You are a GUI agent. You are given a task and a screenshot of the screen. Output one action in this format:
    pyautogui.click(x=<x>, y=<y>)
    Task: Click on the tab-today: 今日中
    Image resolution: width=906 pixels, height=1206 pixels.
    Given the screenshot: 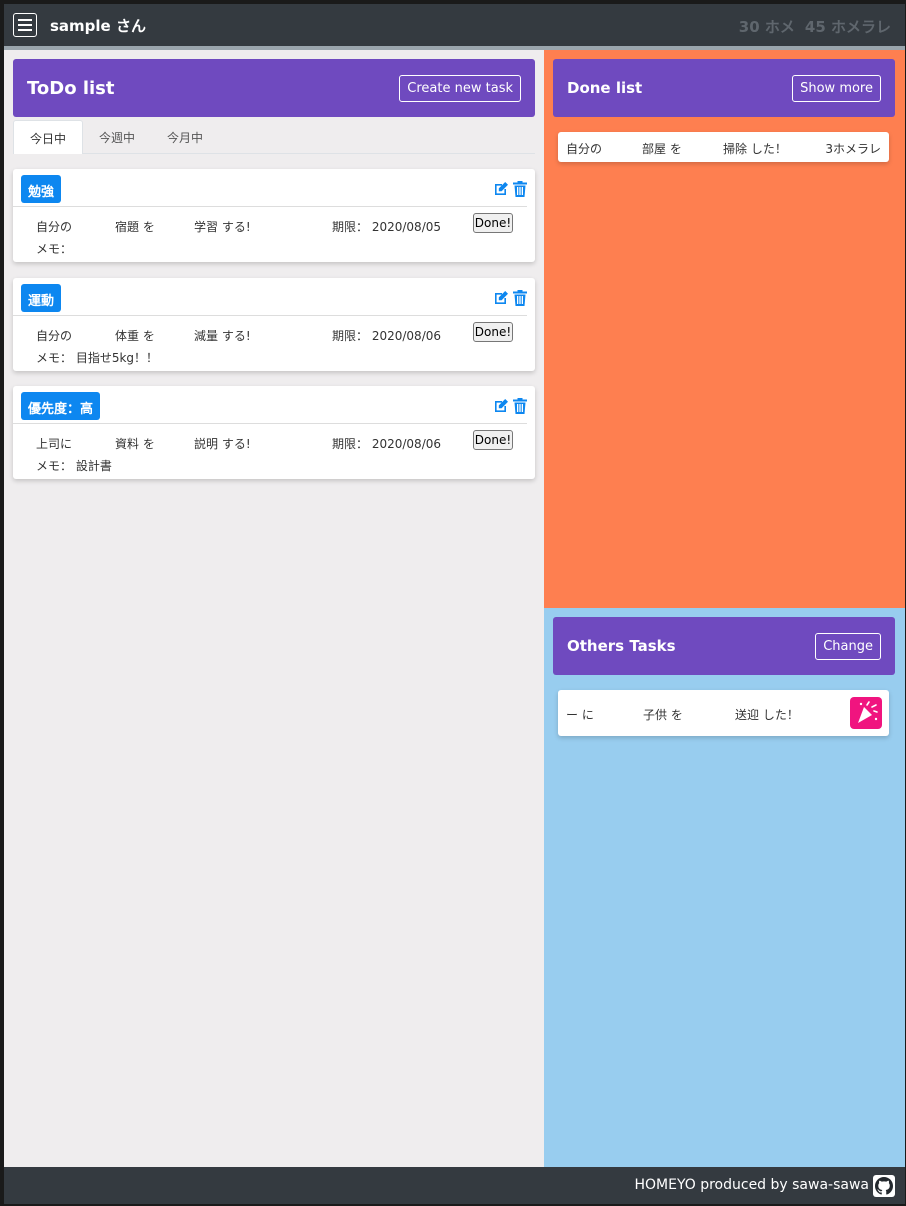 What is the action you would take?
    pyautogui.click(x=48, y=137)
    